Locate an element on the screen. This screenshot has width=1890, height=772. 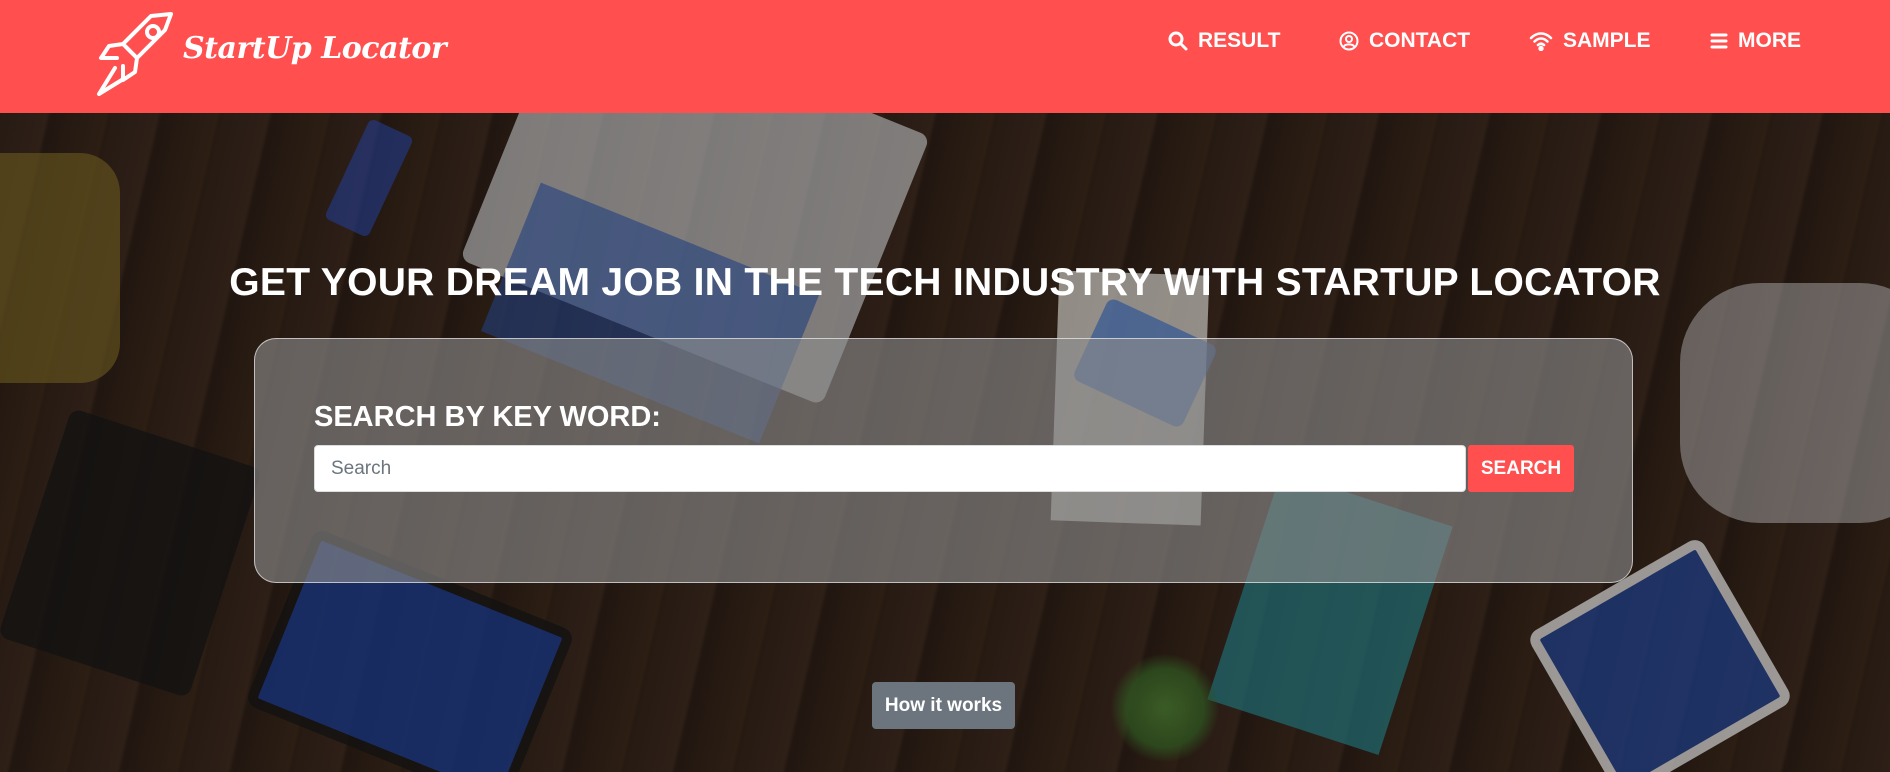
nav-sample-link: SAMPLE is located at coordinates (1590, 41).